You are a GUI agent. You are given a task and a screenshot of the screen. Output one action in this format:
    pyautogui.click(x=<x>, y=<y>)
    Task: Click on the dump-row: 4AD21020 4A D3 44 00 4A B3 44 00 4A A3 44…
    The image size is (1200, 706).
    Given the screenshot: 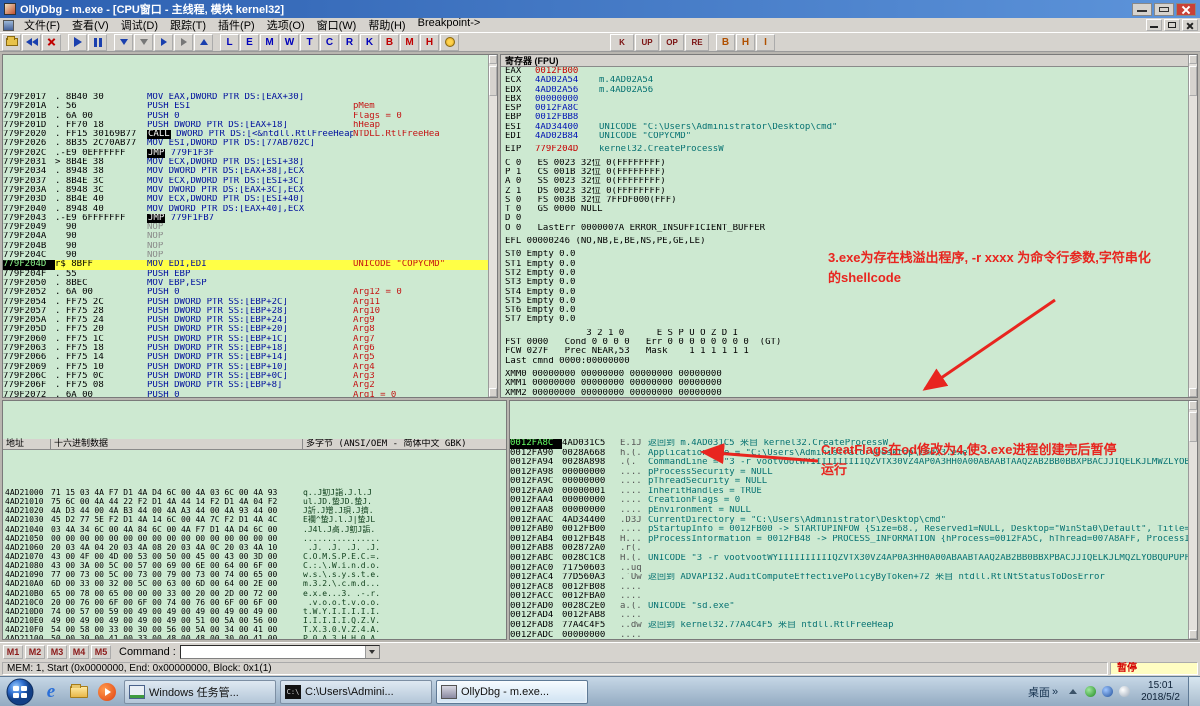 What is the action you would take?
    pyautogui.click(x=254, y=510)
    